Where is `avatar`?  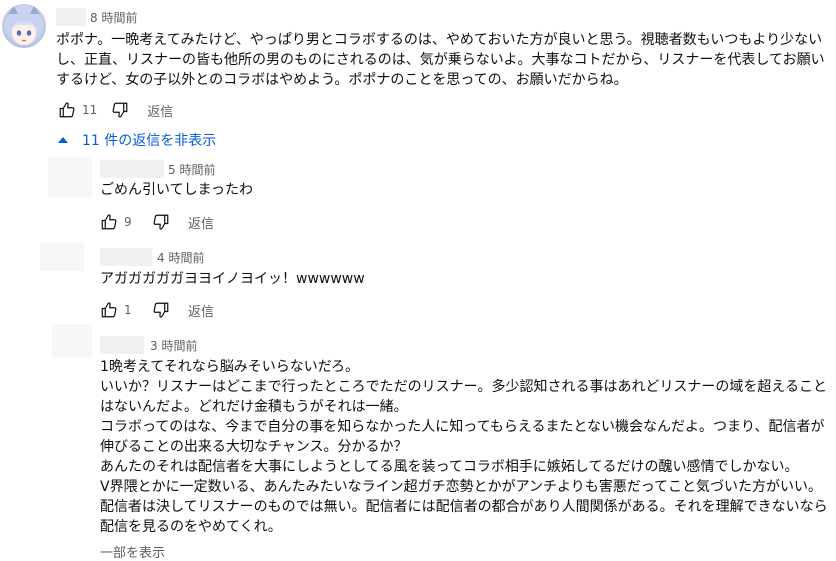
avatar is located at coordinates (24, 26).